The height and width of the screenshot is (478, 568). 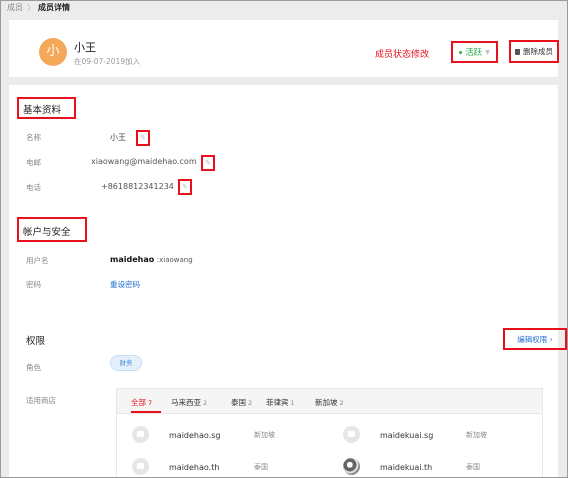 What do you see at coordinates (33, 284) in the screenshot?
I see `password-label: 密码` at bounding box center [33, 284].